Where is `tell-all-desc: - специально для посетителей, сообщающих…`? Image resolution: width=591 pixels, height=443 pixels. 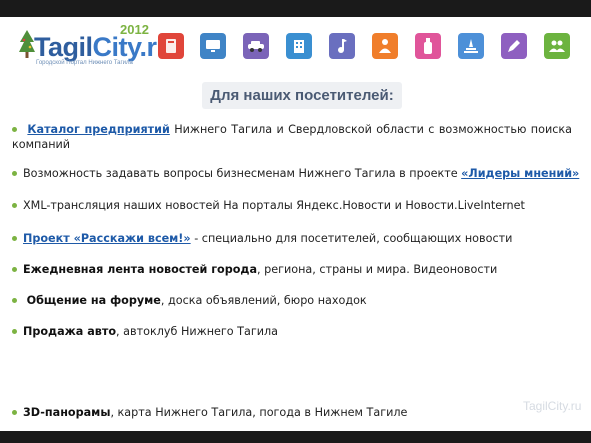
tell-all-desc: - специально для посетителей, сообщающих… is located at coordinates (351, 238).